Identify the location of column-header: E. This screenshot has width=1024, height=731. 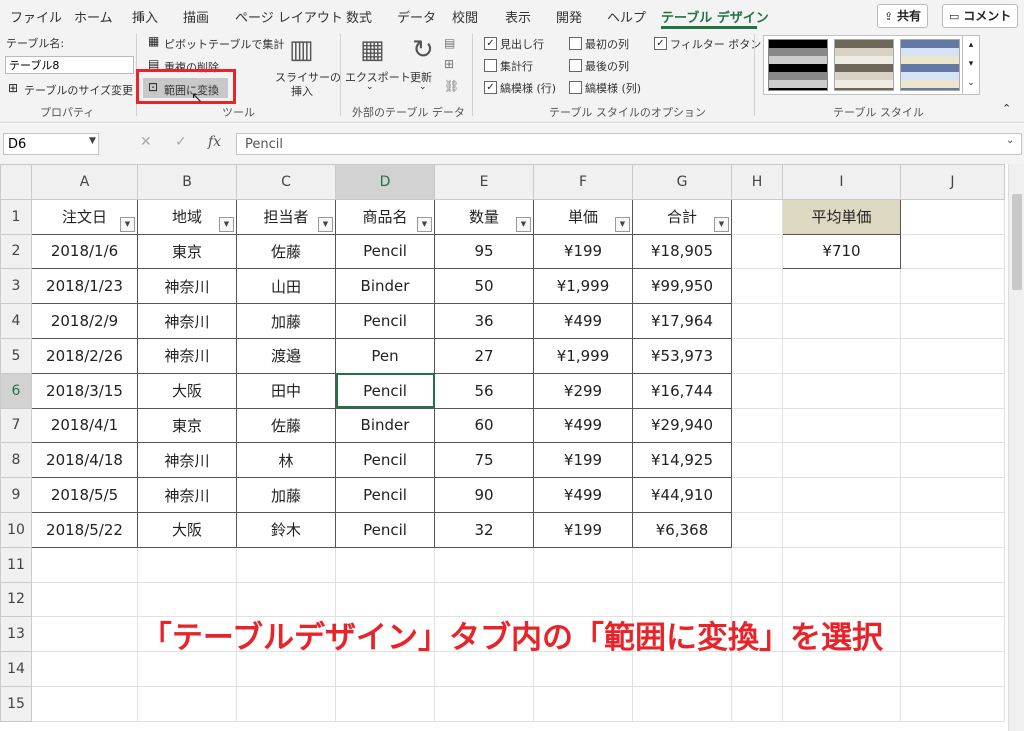
(484, 182).